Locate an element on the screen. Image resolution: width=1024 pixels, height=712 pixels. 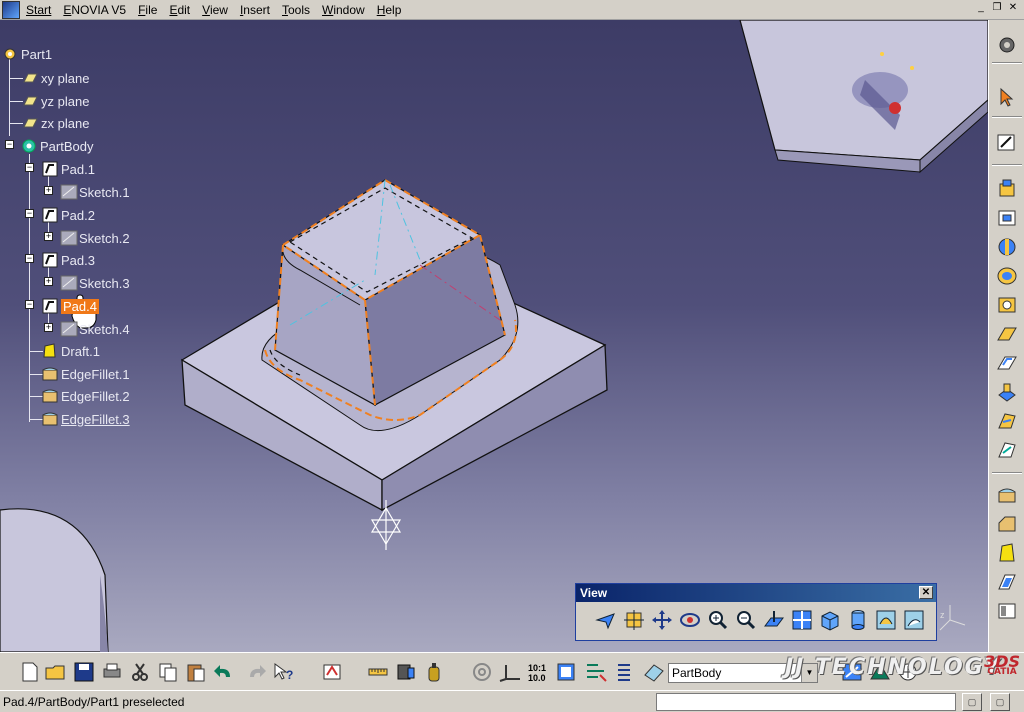
settings-gear-icon is located at coordinates (1007, 45).